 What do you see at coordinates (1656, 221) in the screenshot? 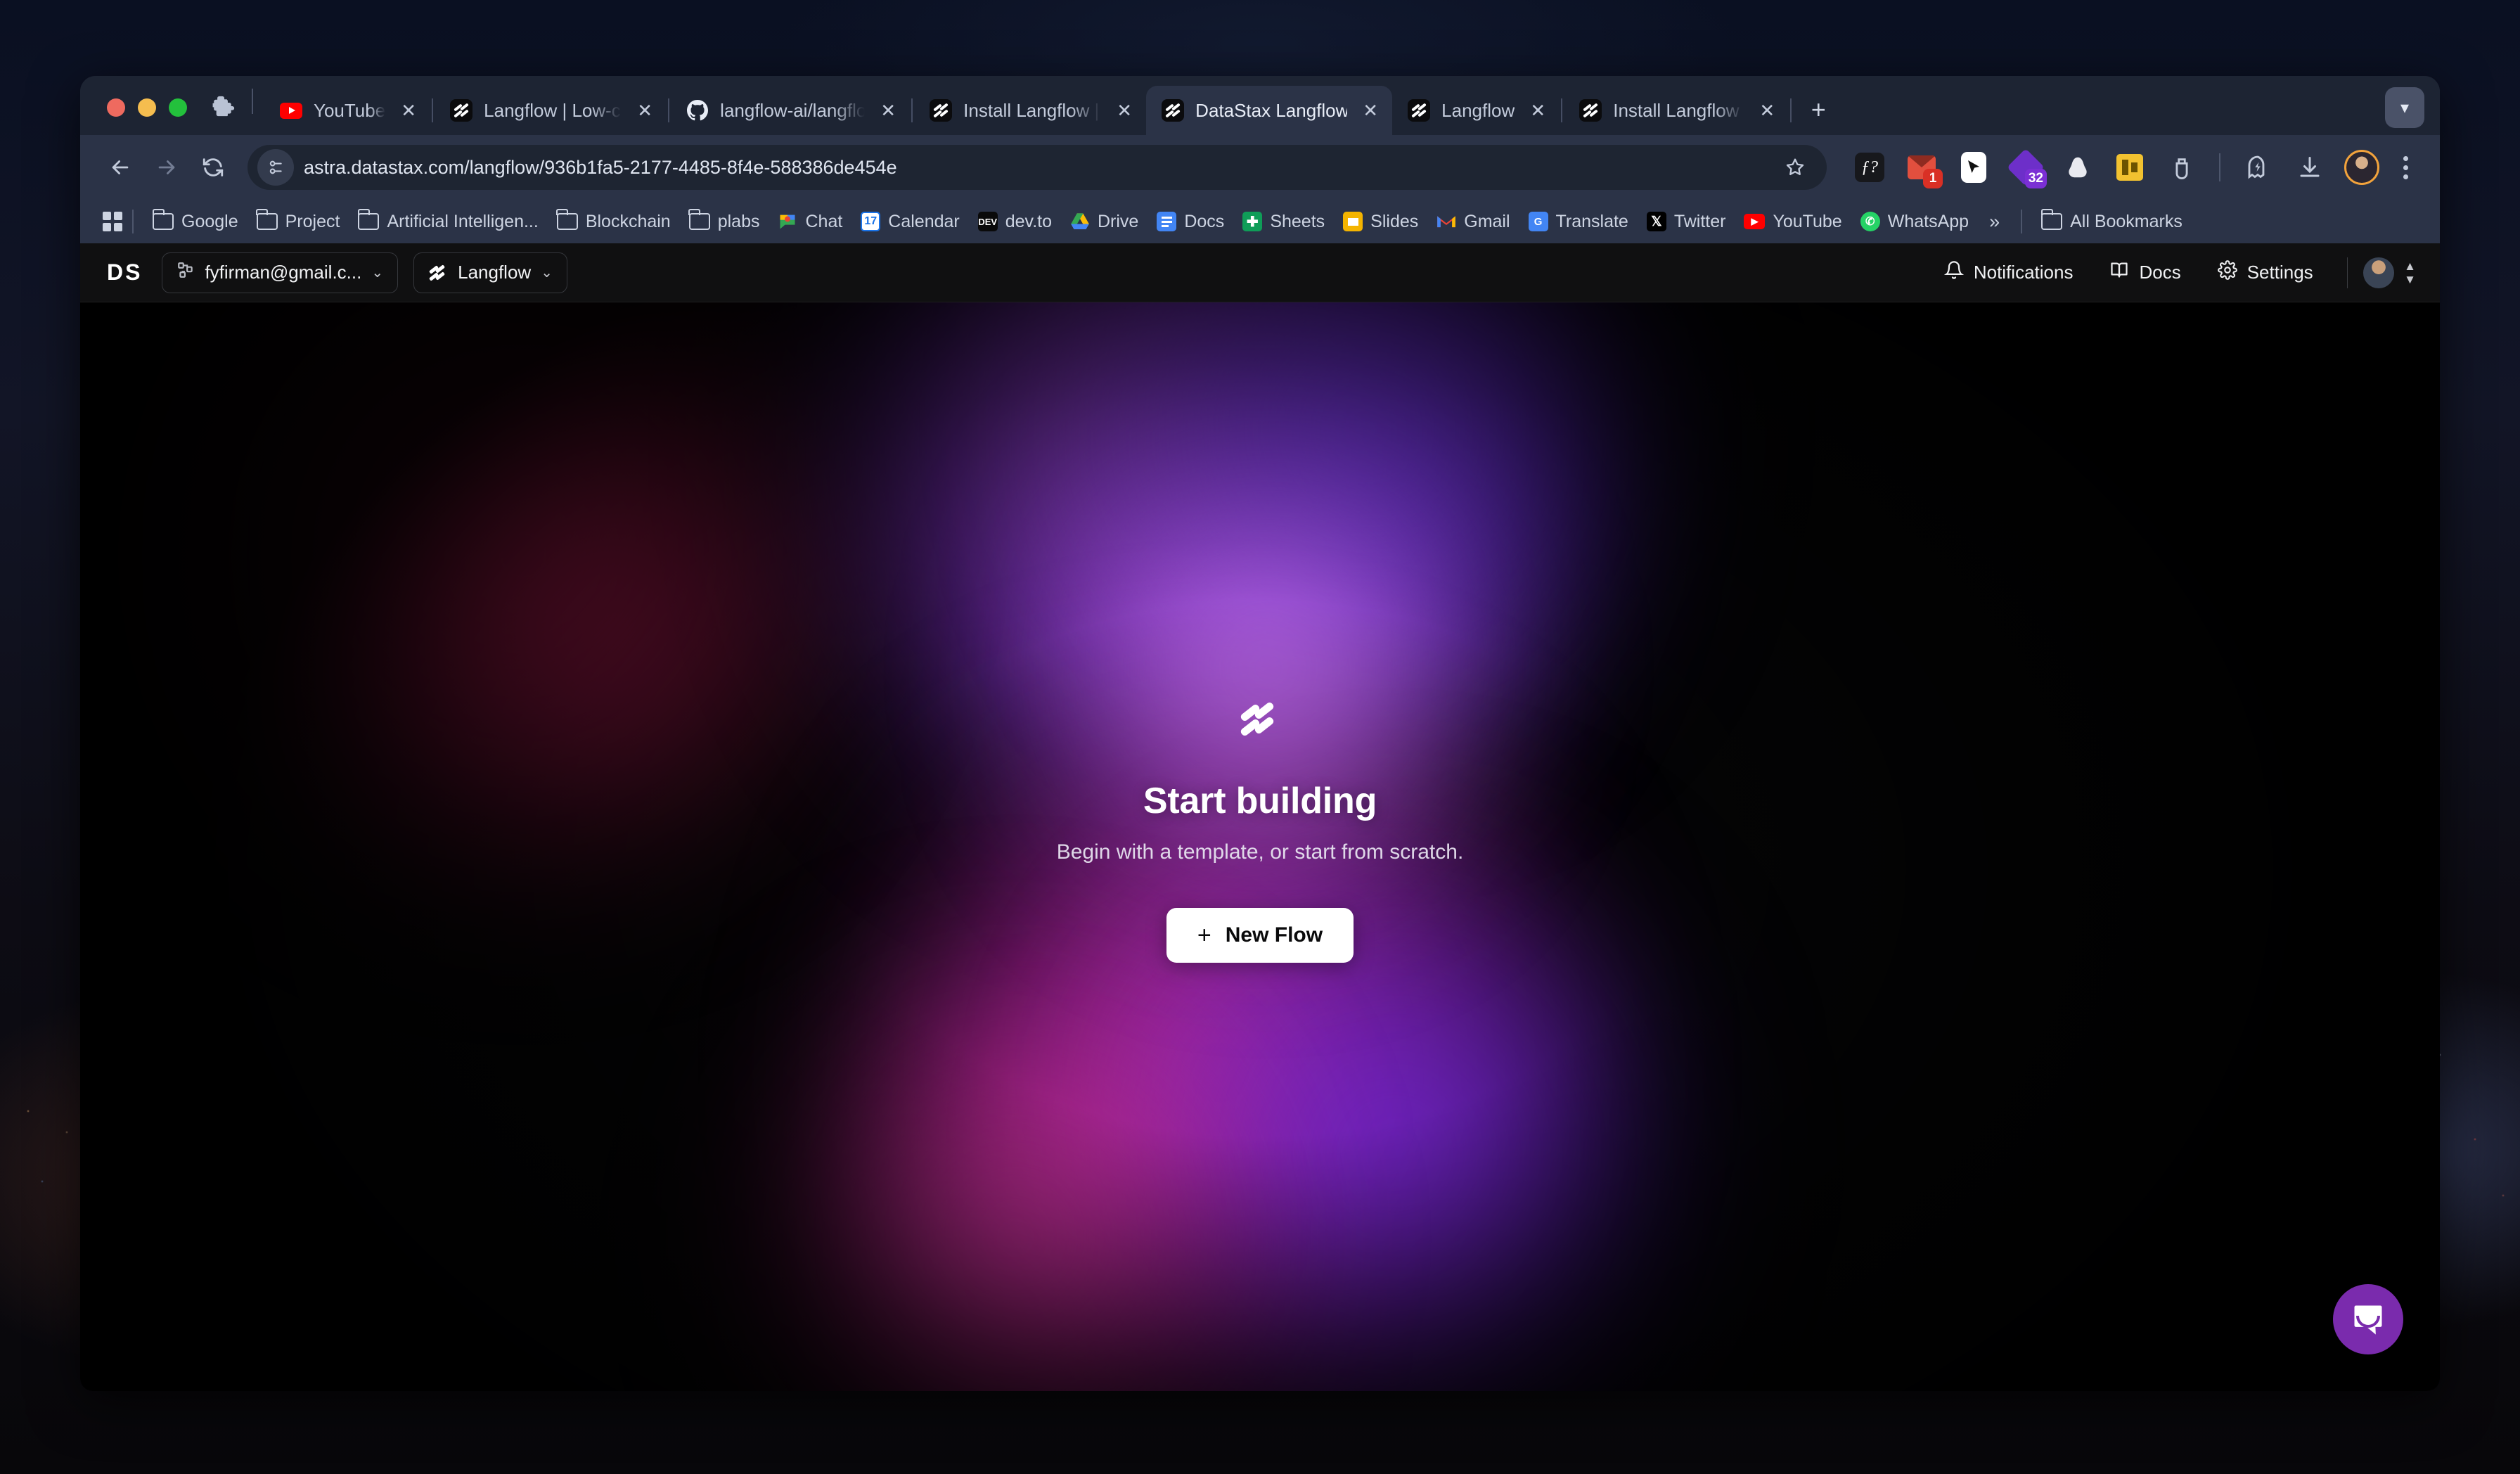
I see `twitter-x-icon: 𝕏` at bounding box center [1656, 221].